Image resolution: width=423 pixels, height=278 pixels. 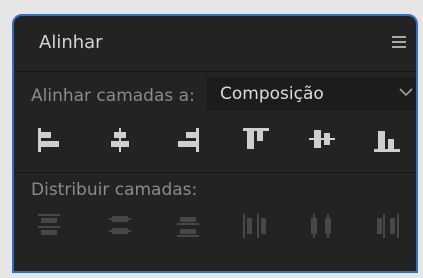 I want to click on distribute-right-icon, so click(x=387, y=226).